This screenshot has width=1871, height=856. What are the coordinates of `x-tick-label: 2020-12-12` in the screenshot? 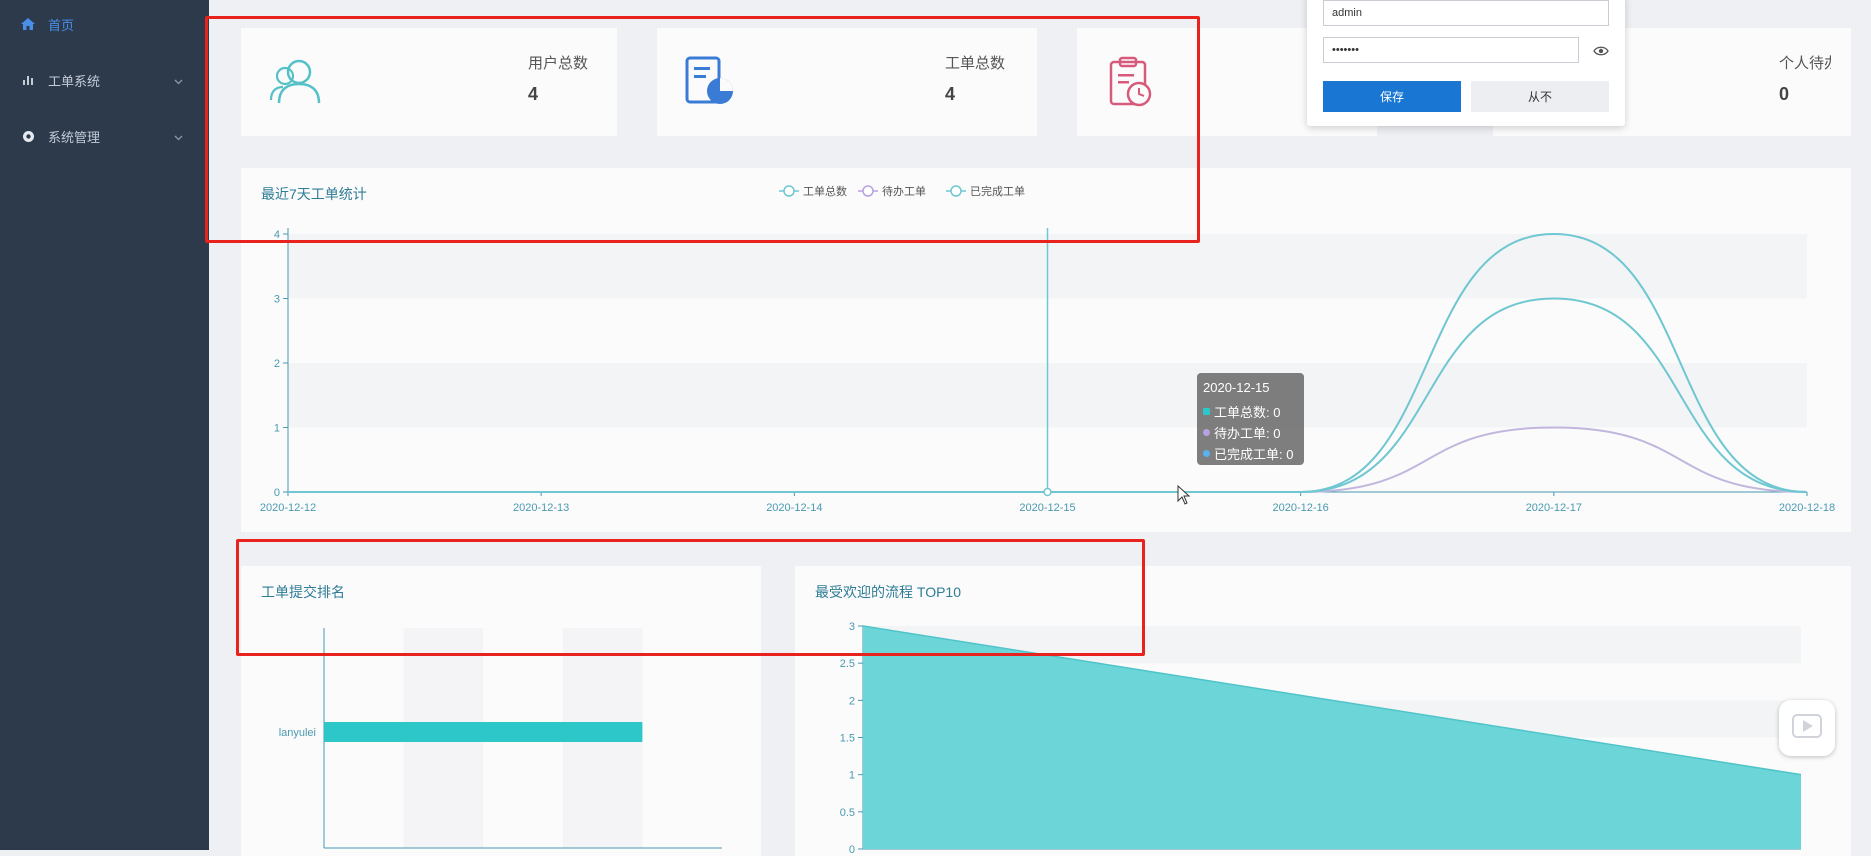 It's located at (288, 508).